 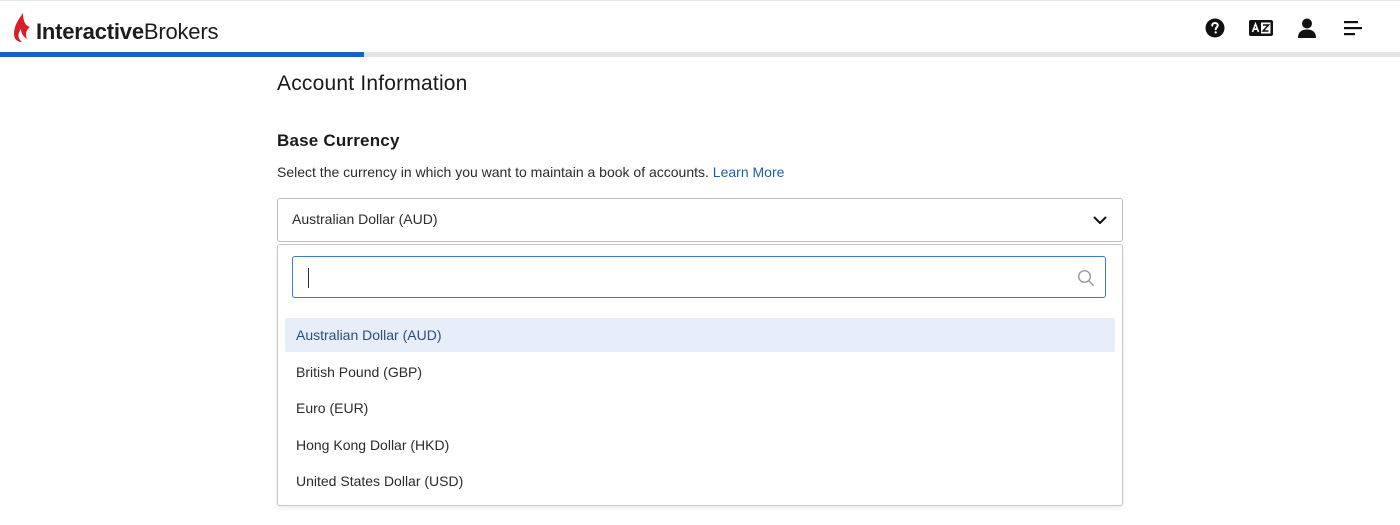 I want to click on interactive-brokers-logo: InteractiveBrokers, so click(x=116, y=28).